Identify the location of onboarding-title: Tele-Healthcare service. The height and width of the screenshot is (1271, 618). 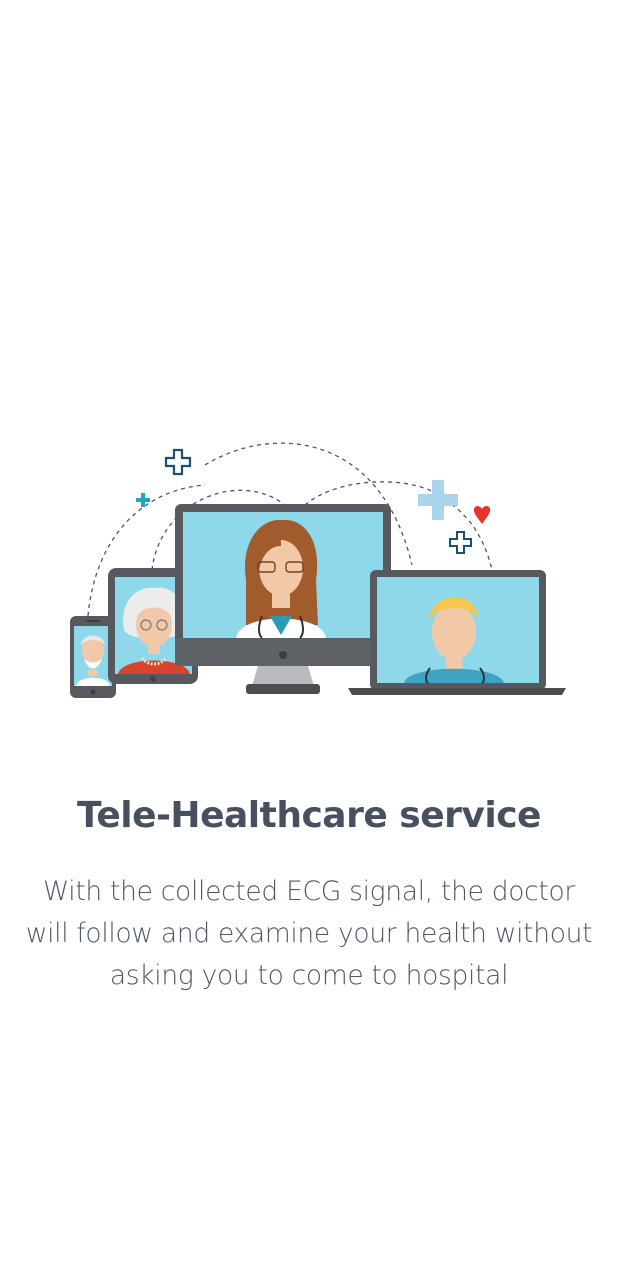
(309, 815).